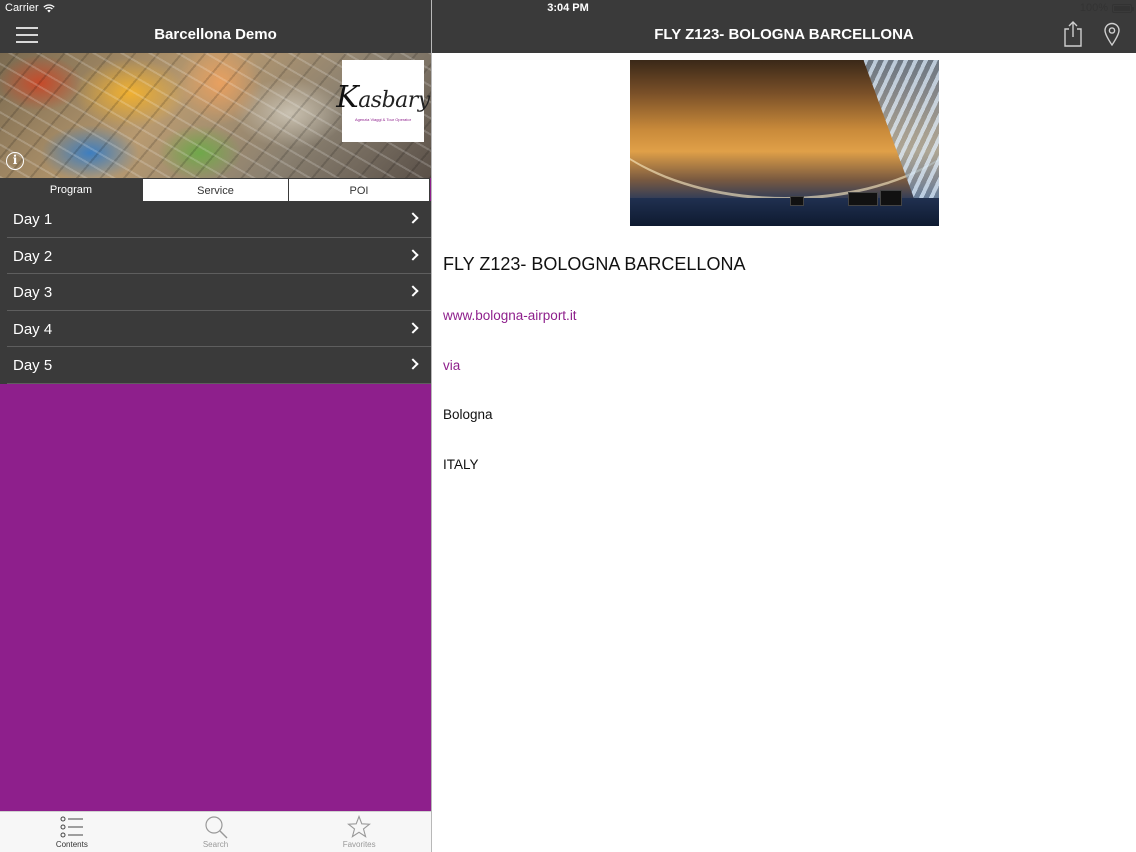 This screenshot has width=1136, height=852. I want to click on tab-search: Search, so click(216, 832).